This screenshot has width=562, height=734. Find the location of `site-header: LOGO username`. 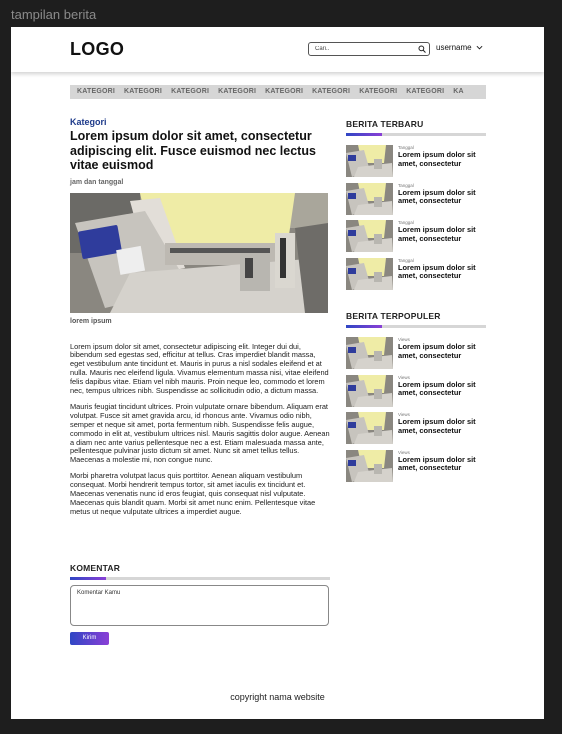

site-header: LOGO username is located at coordinates (277, 49).